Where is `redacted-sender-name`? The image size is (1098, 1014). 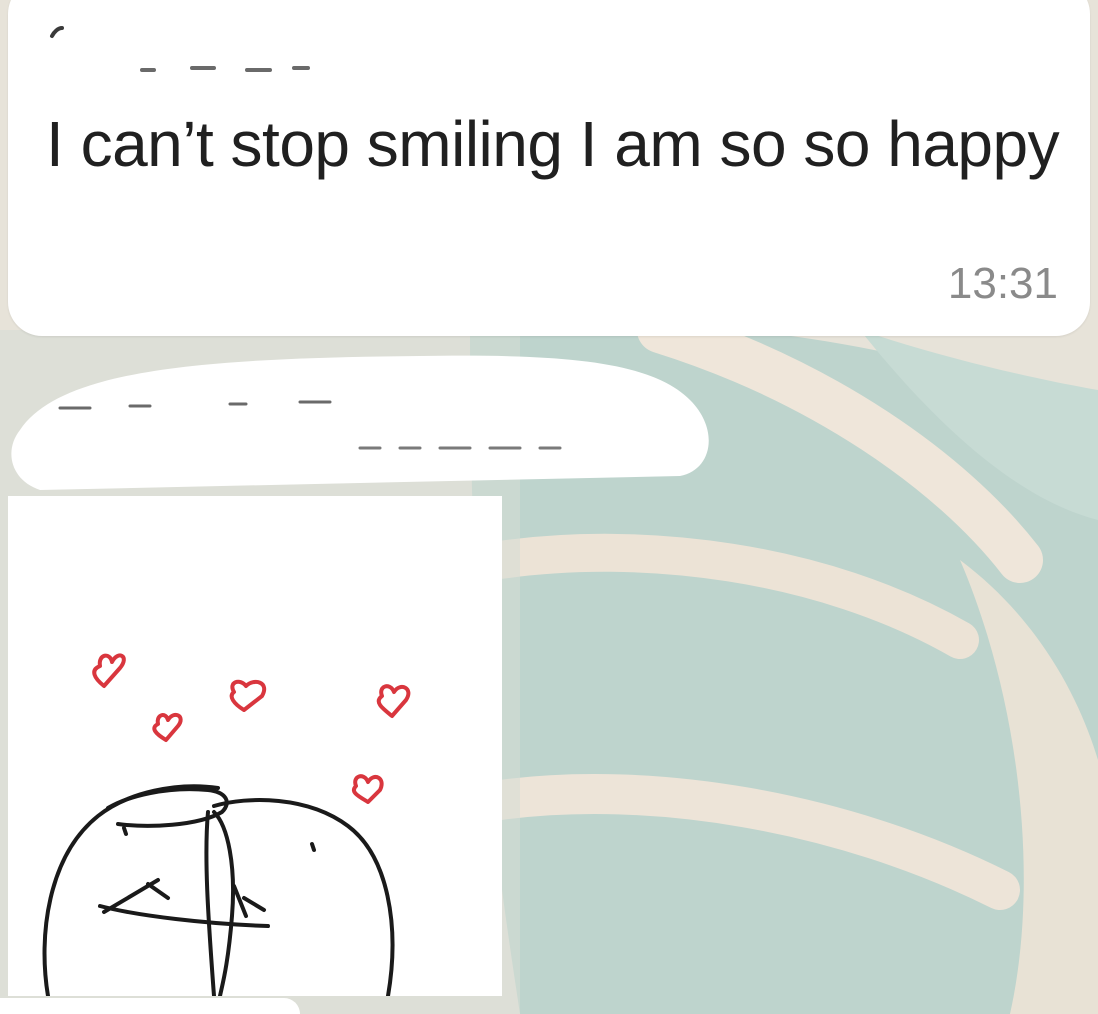 redacted-sender-name is located at coordinates (180, 49).